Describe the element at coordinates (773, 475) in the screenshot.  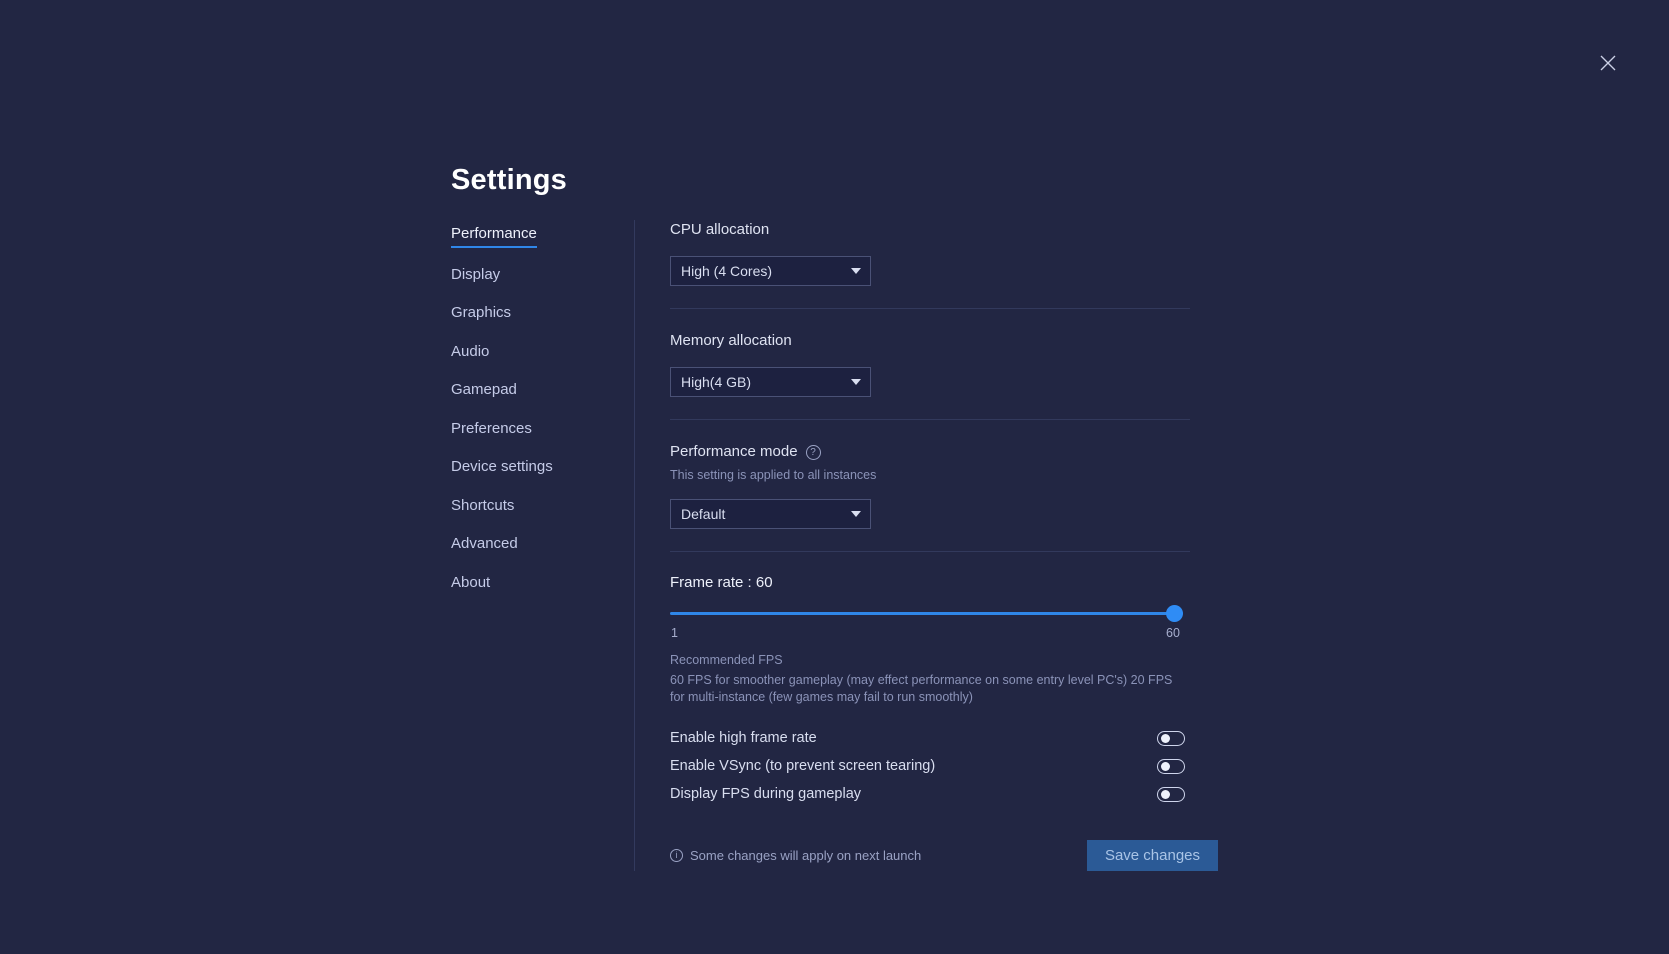
I see `performance-mode-note: This setting is applied to all instances` at that location.